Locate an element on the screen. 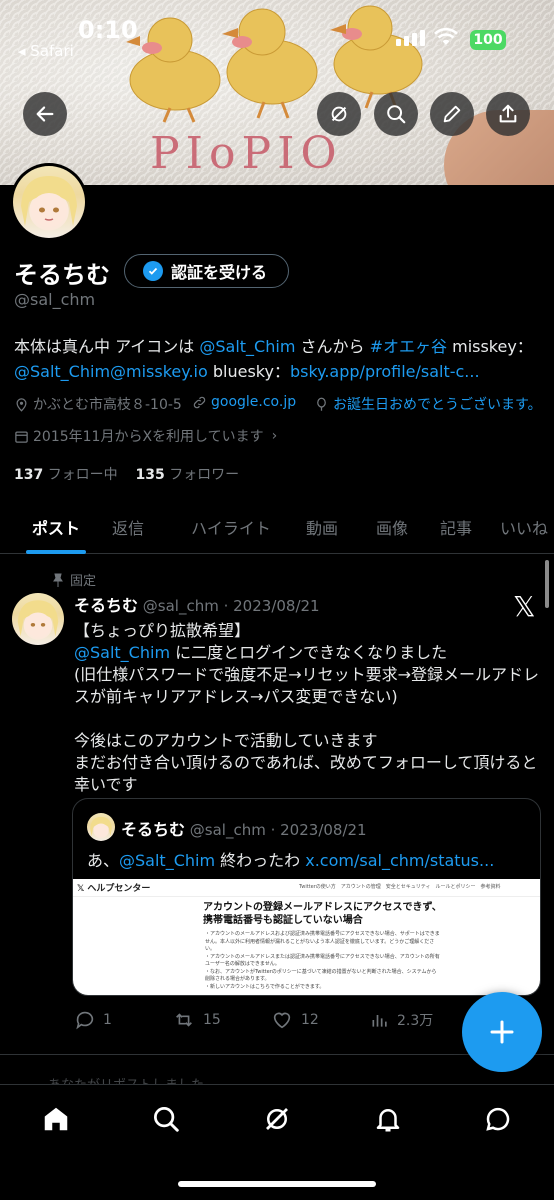 The height and width of the screenshot is (1200, 554). bio-mention-link: @Salt_Chim is located at coordinates (247, 346).